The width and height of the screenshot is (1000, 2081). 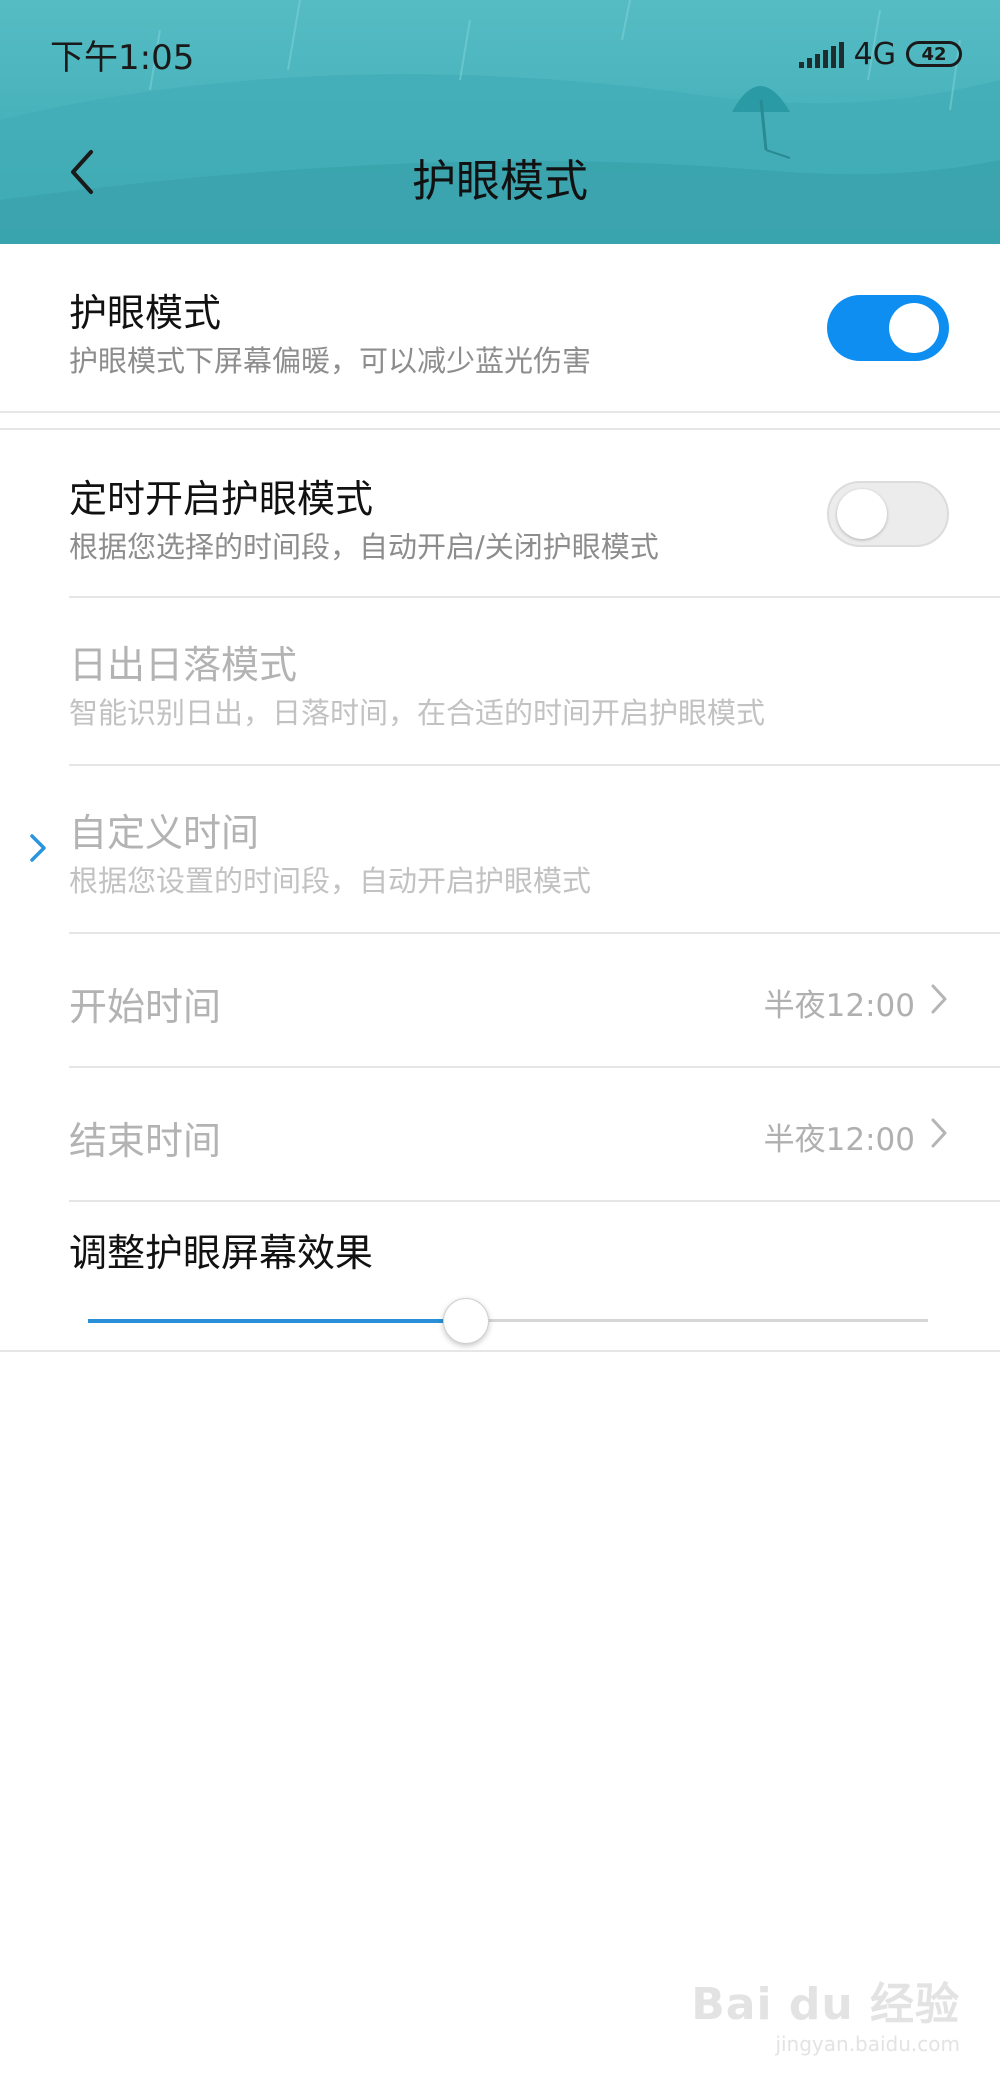 What do you see at coordinates (500, 181) in the screenshot?
I see `page-title: 护眼模式` at bounding box center [500, 181].